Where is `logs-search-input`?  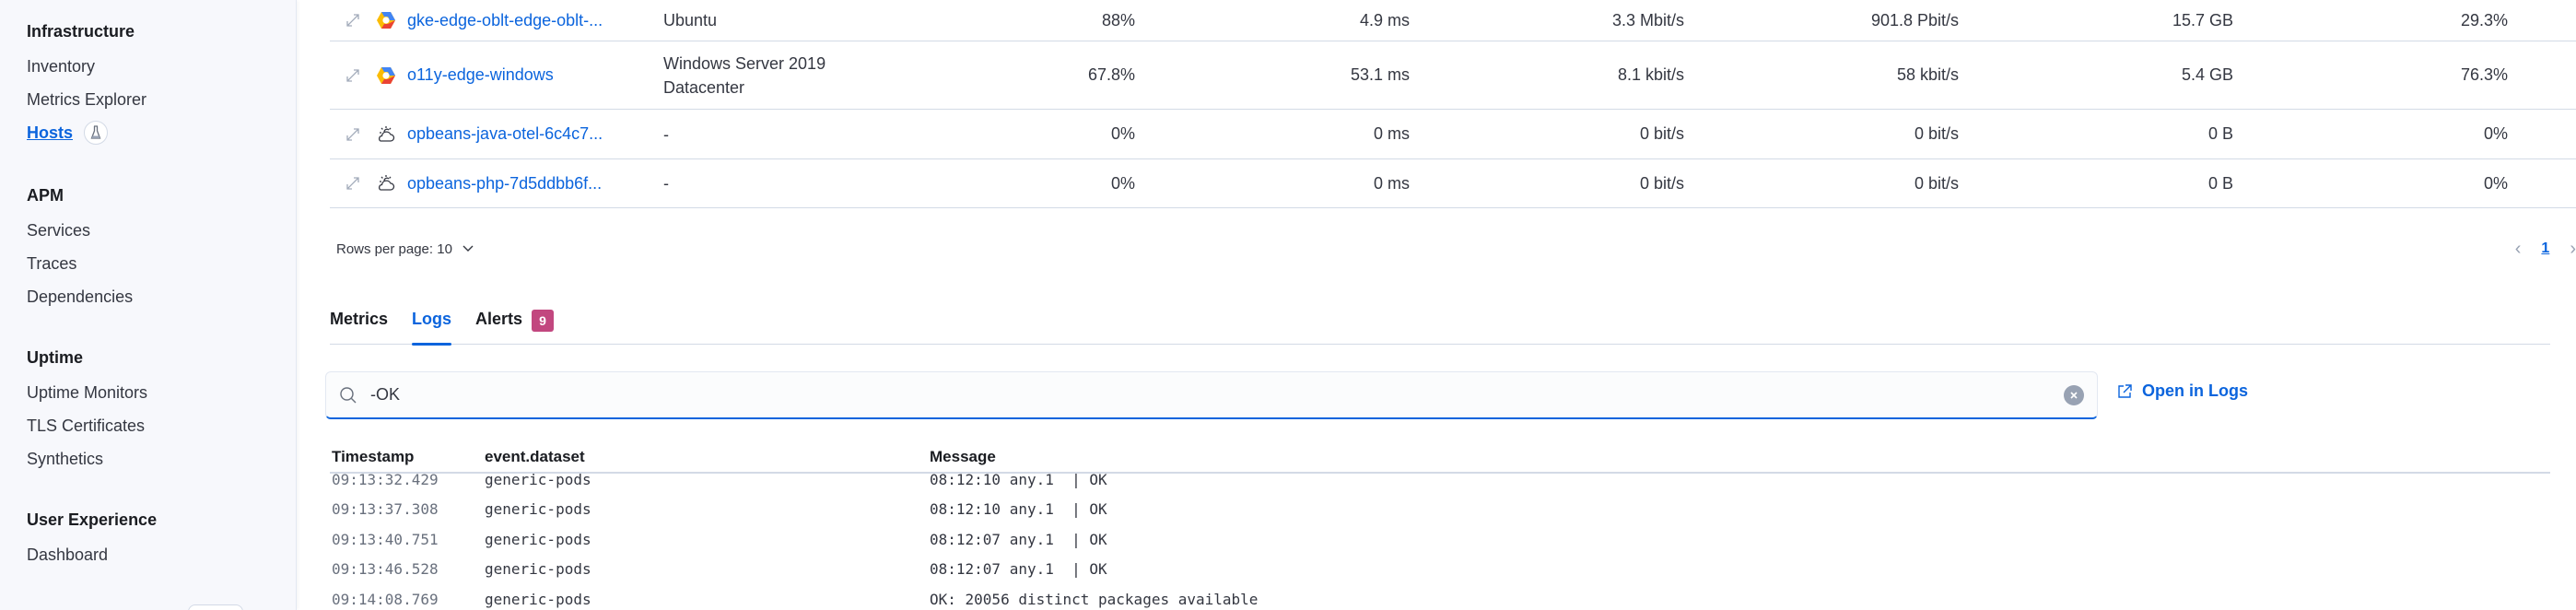 logs-search-input is located at coordinates (1217, 395).